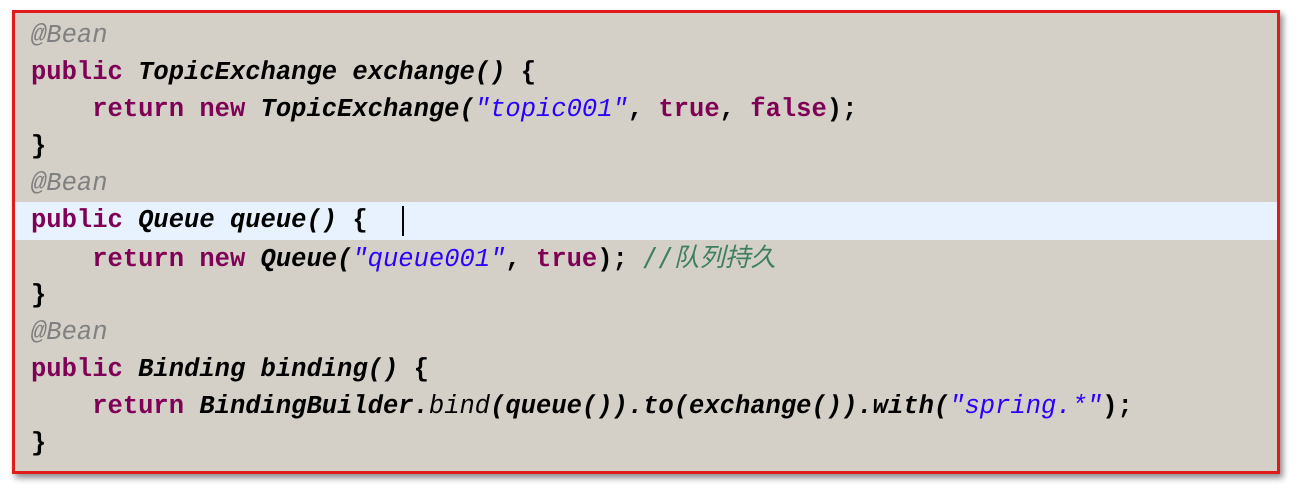 The height and width of the screenshot is (484, 1290). What do you see at coordinates (646, 221) in the screenshot?
I see `code-line: public Queue queue() {` at bounding box center [646, 221].